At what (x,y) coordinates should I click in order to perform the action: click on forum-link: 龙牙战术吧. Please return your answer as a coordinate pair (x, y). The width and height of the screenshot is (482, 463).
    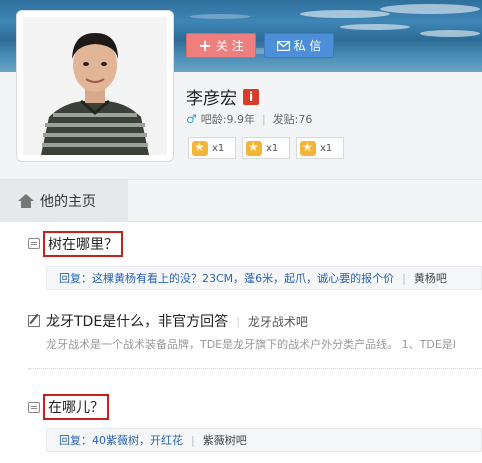
    Looking at the image, I should click on (278, 321).